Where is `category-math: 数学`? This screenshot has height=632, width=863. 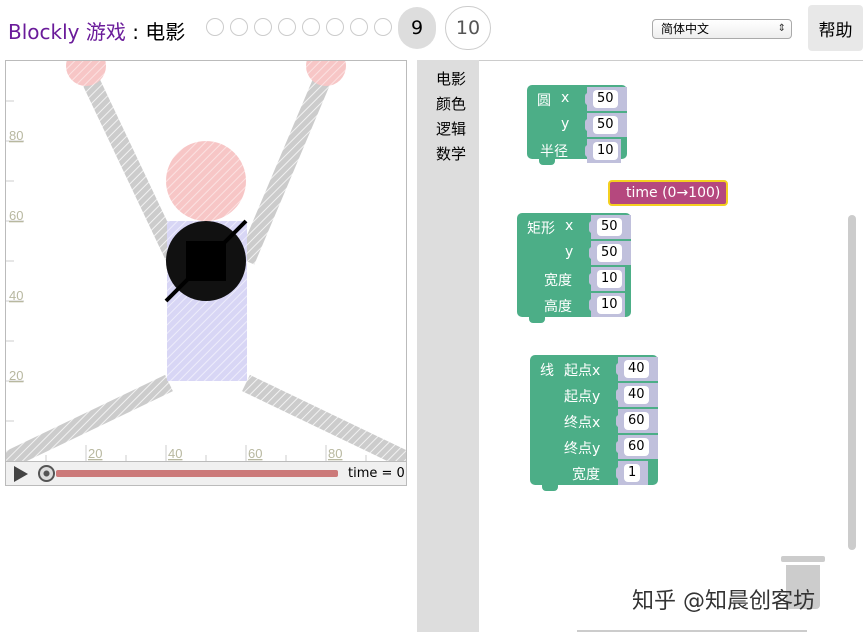
category-math: 数学 is located at coordinates (451, 153).